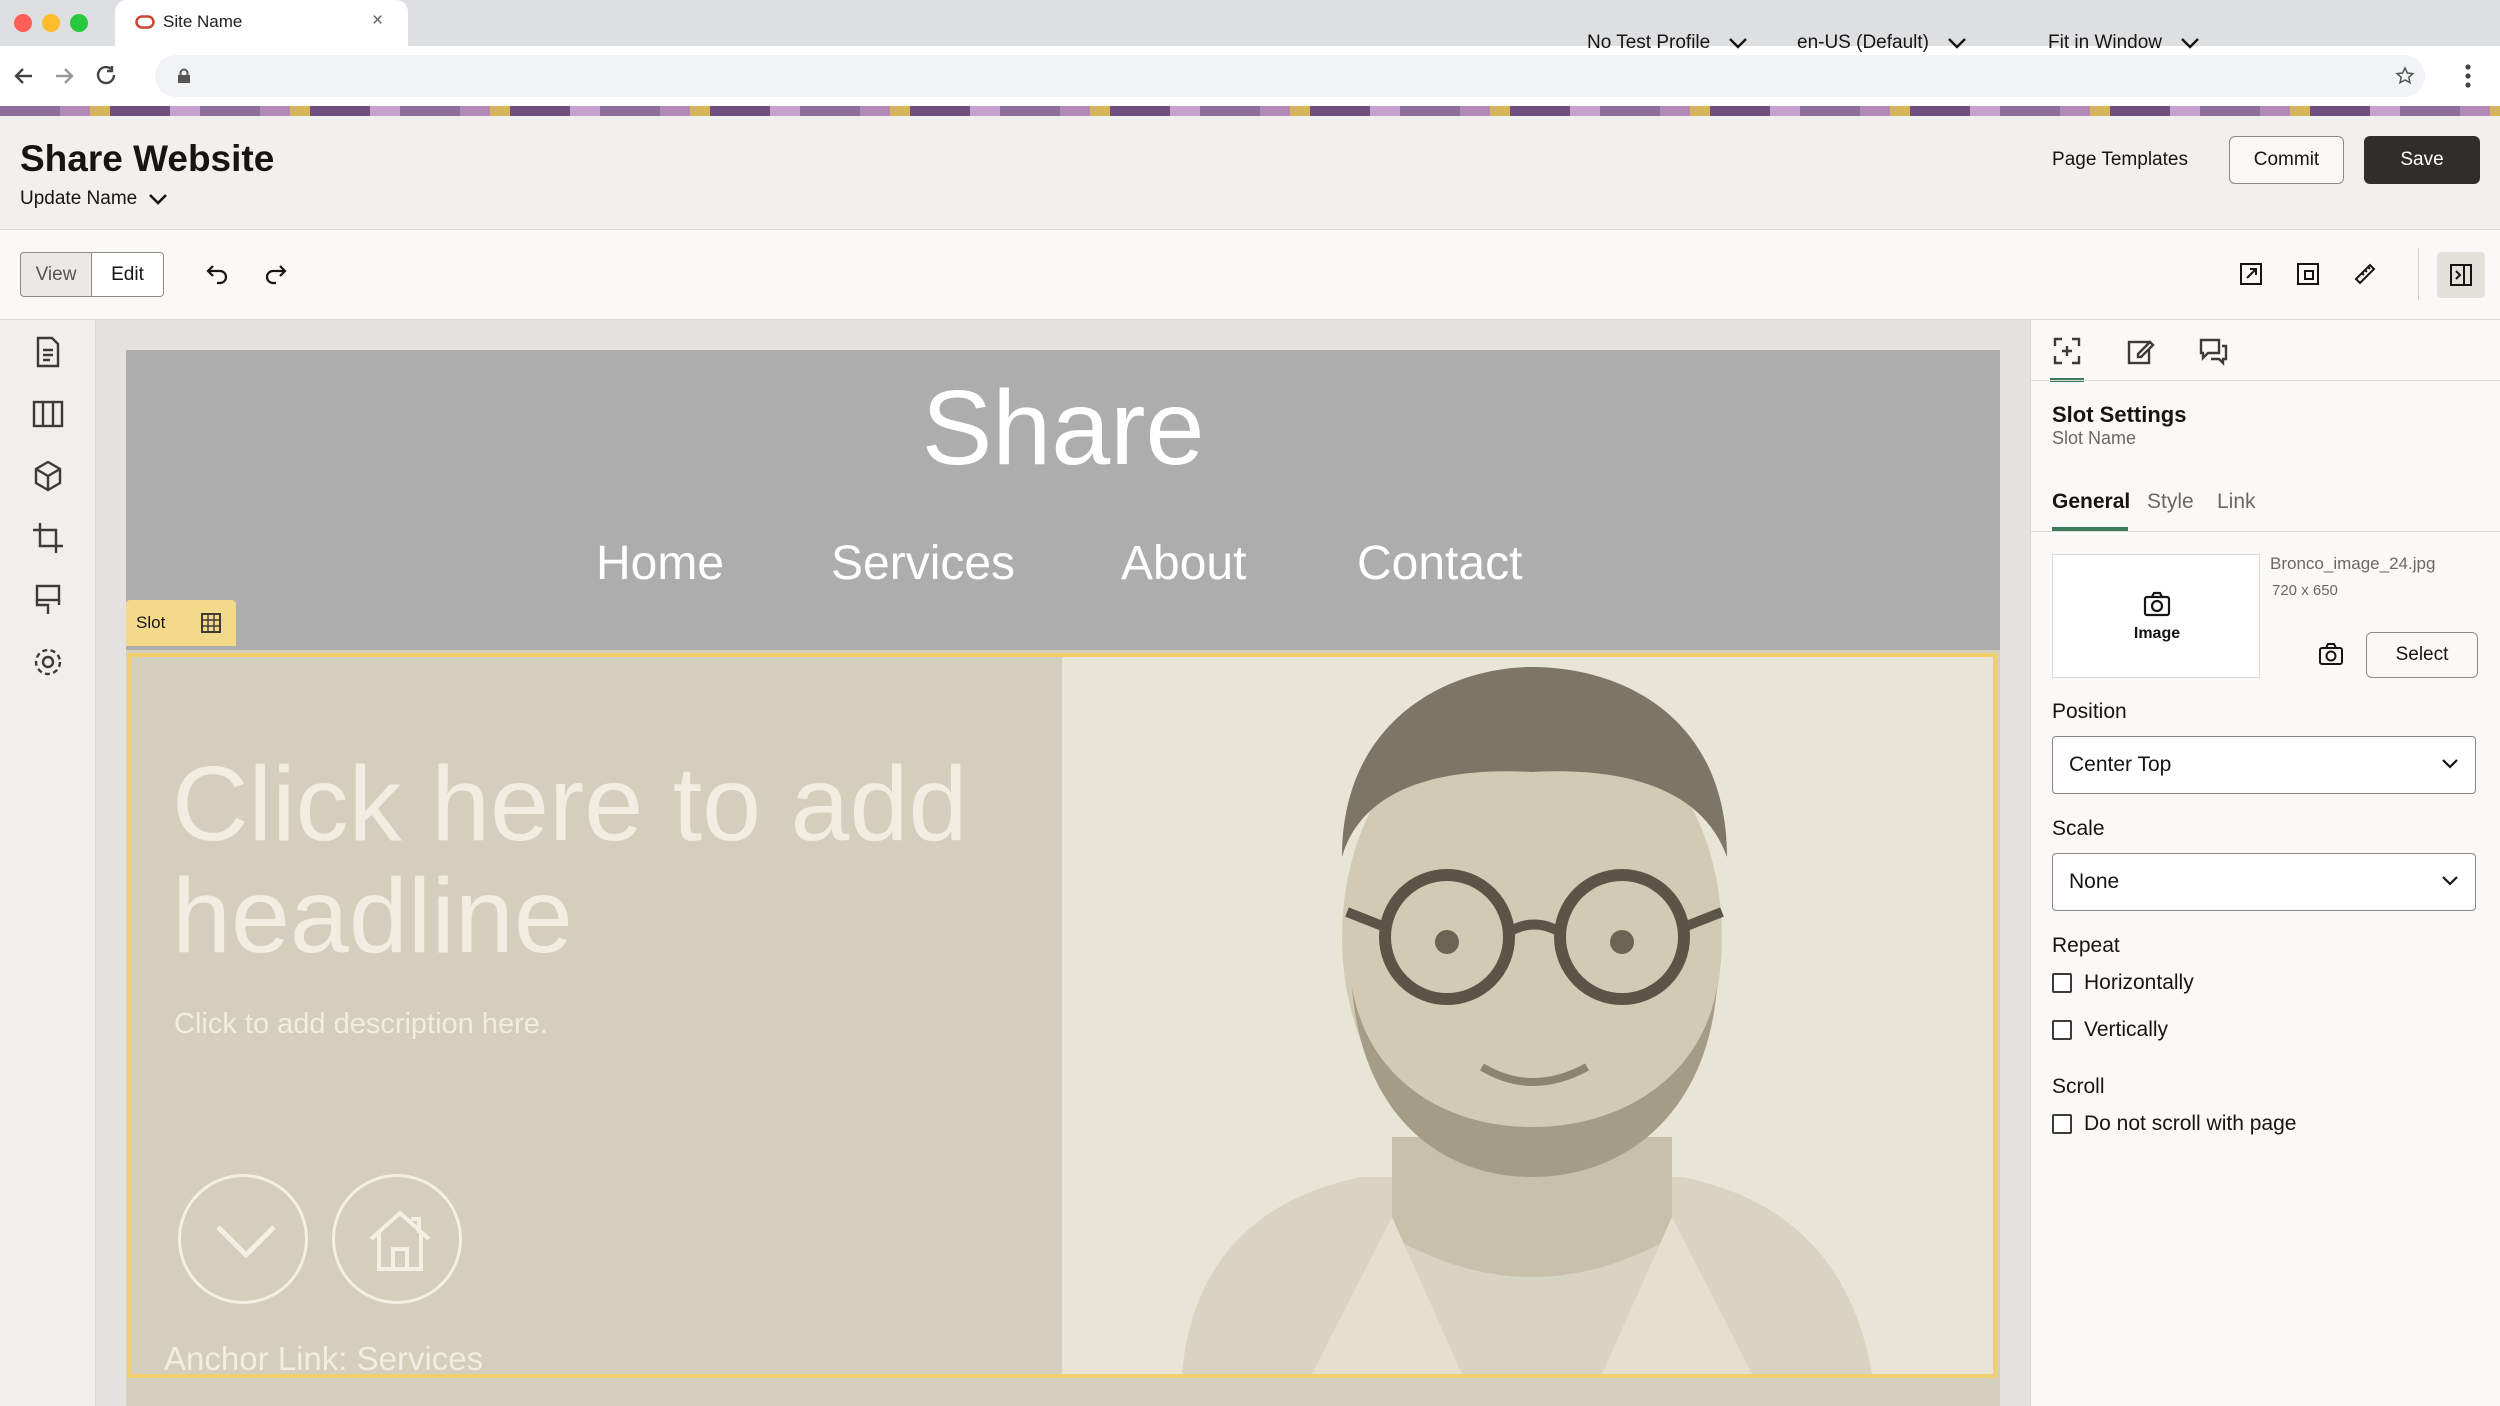 The width and height of the screenshot is (2500, 1406). What do you see at coordinates (2365, 274) in the screenshot?
I see `ruler-icon` at bounding box center [2365, 274].